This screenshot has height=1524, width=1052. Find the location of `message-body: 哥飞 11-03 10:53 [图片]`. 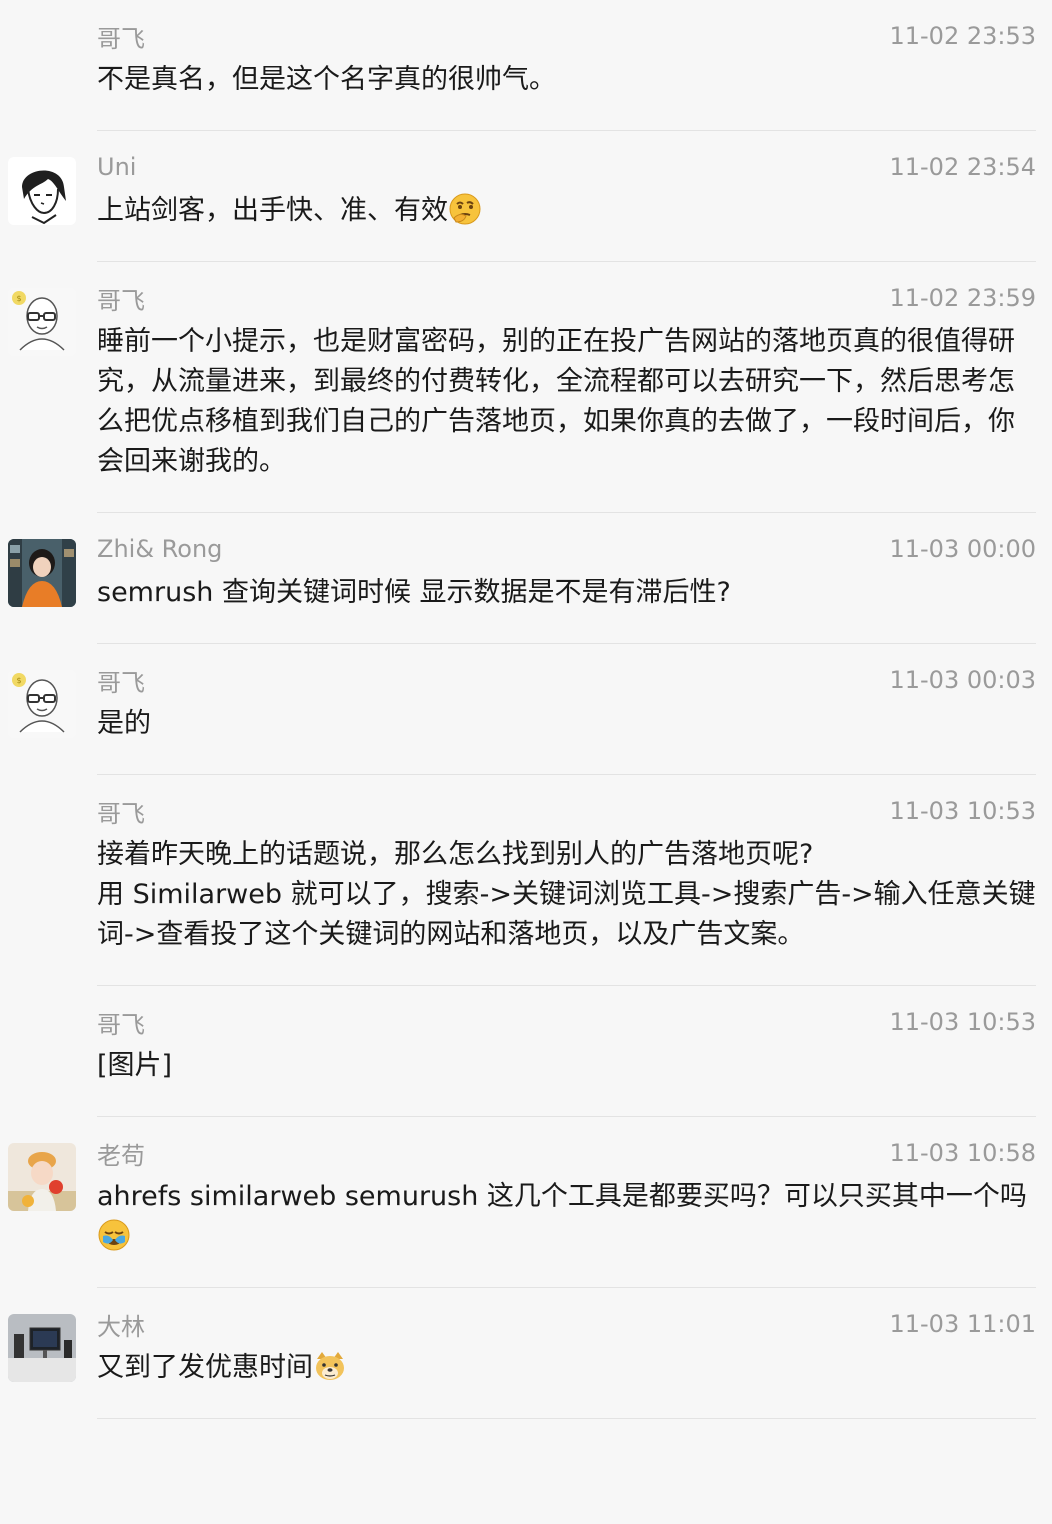

message-body: 哥飞 11-03 10:53 [图片] is located at coordinates (566, 1051).